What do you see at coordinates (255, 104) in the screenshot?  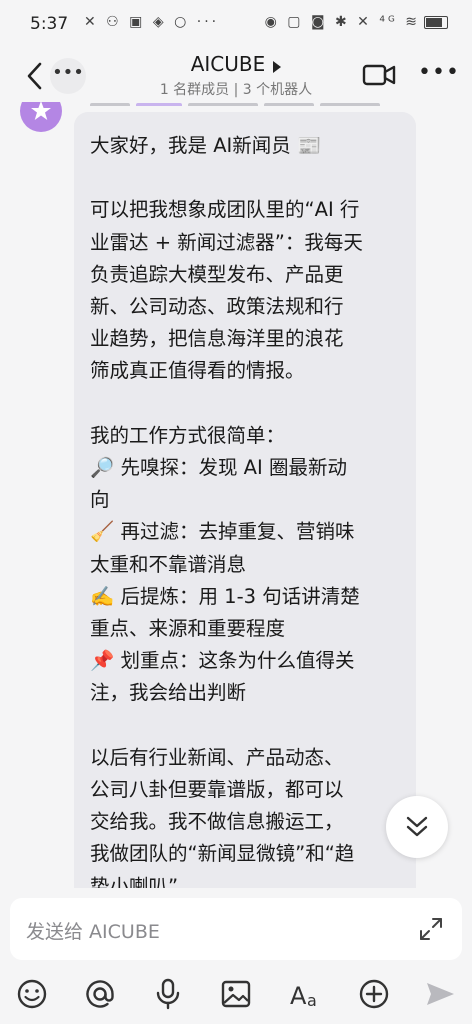 I see `sender-name-line` at bounding box center [255, 104].